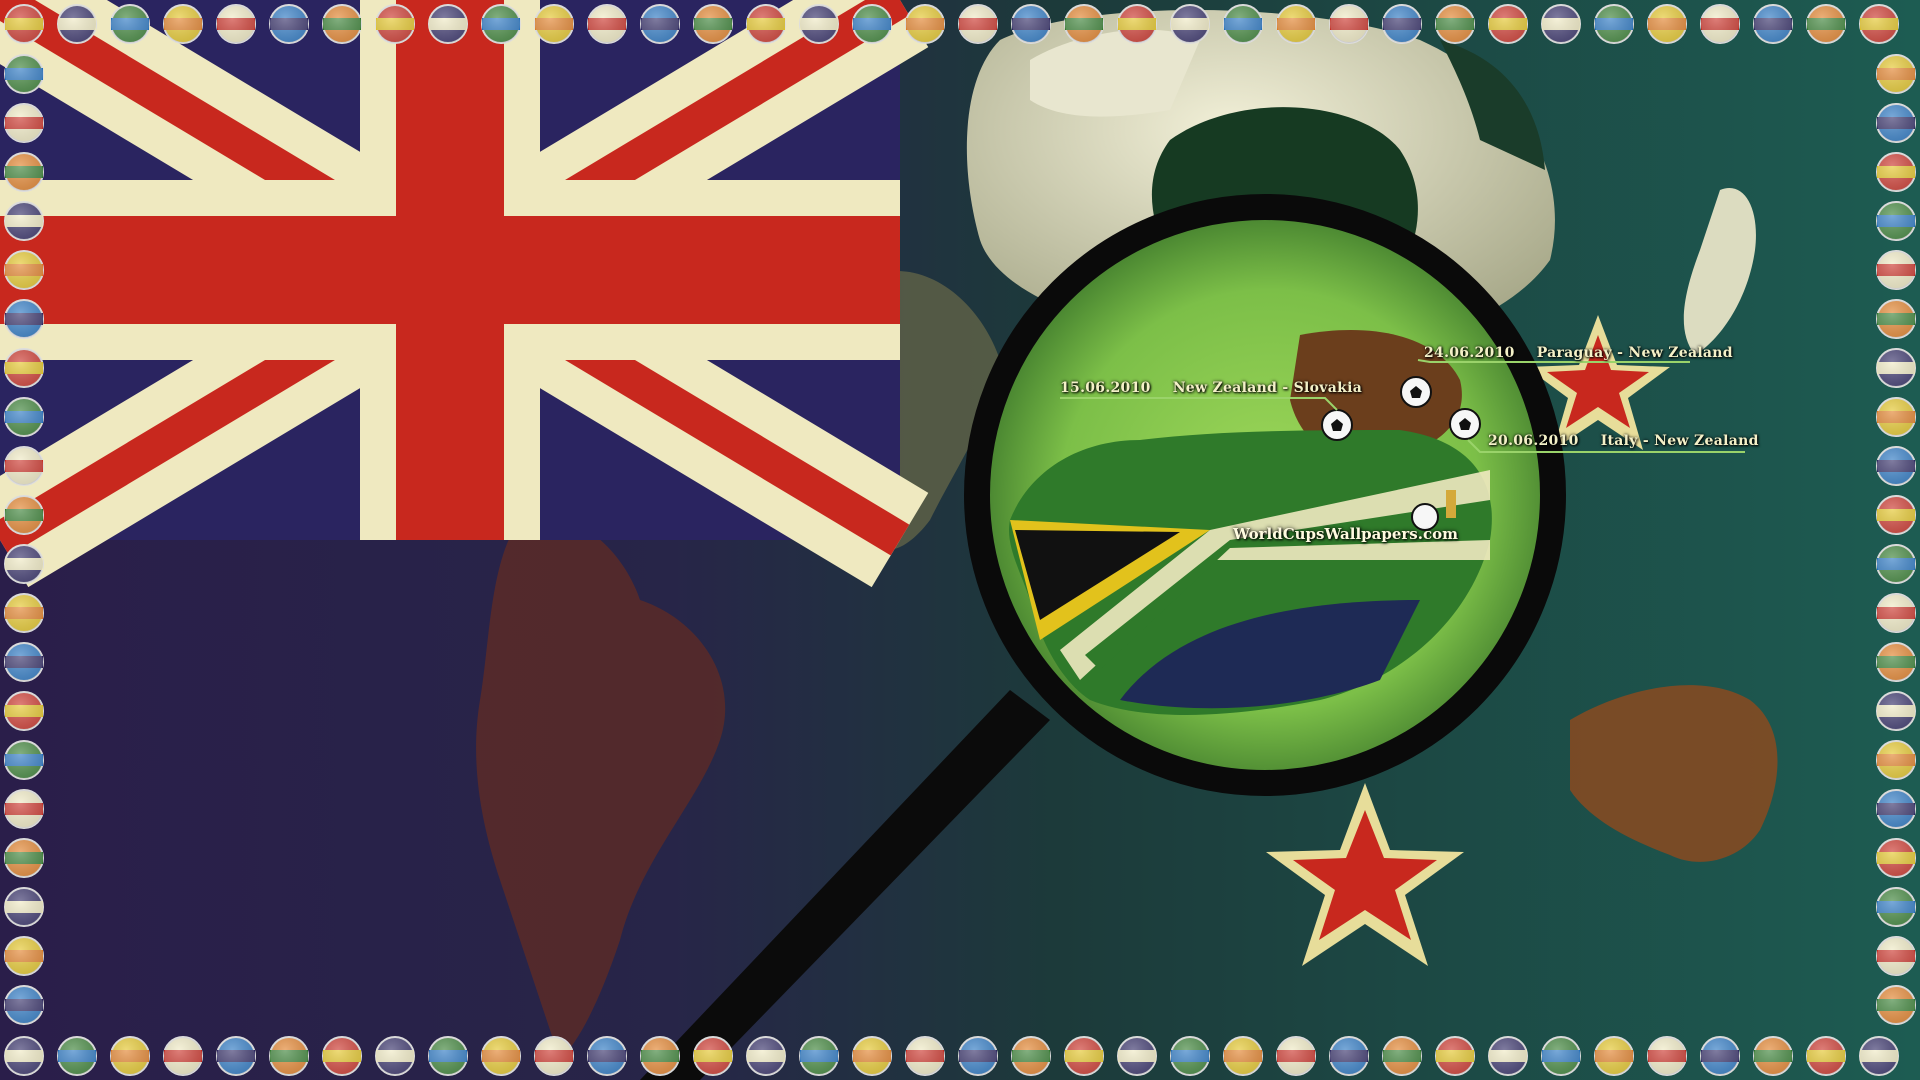  I want to click on fixture-date: 24.06.2010, so click(1469, 353).